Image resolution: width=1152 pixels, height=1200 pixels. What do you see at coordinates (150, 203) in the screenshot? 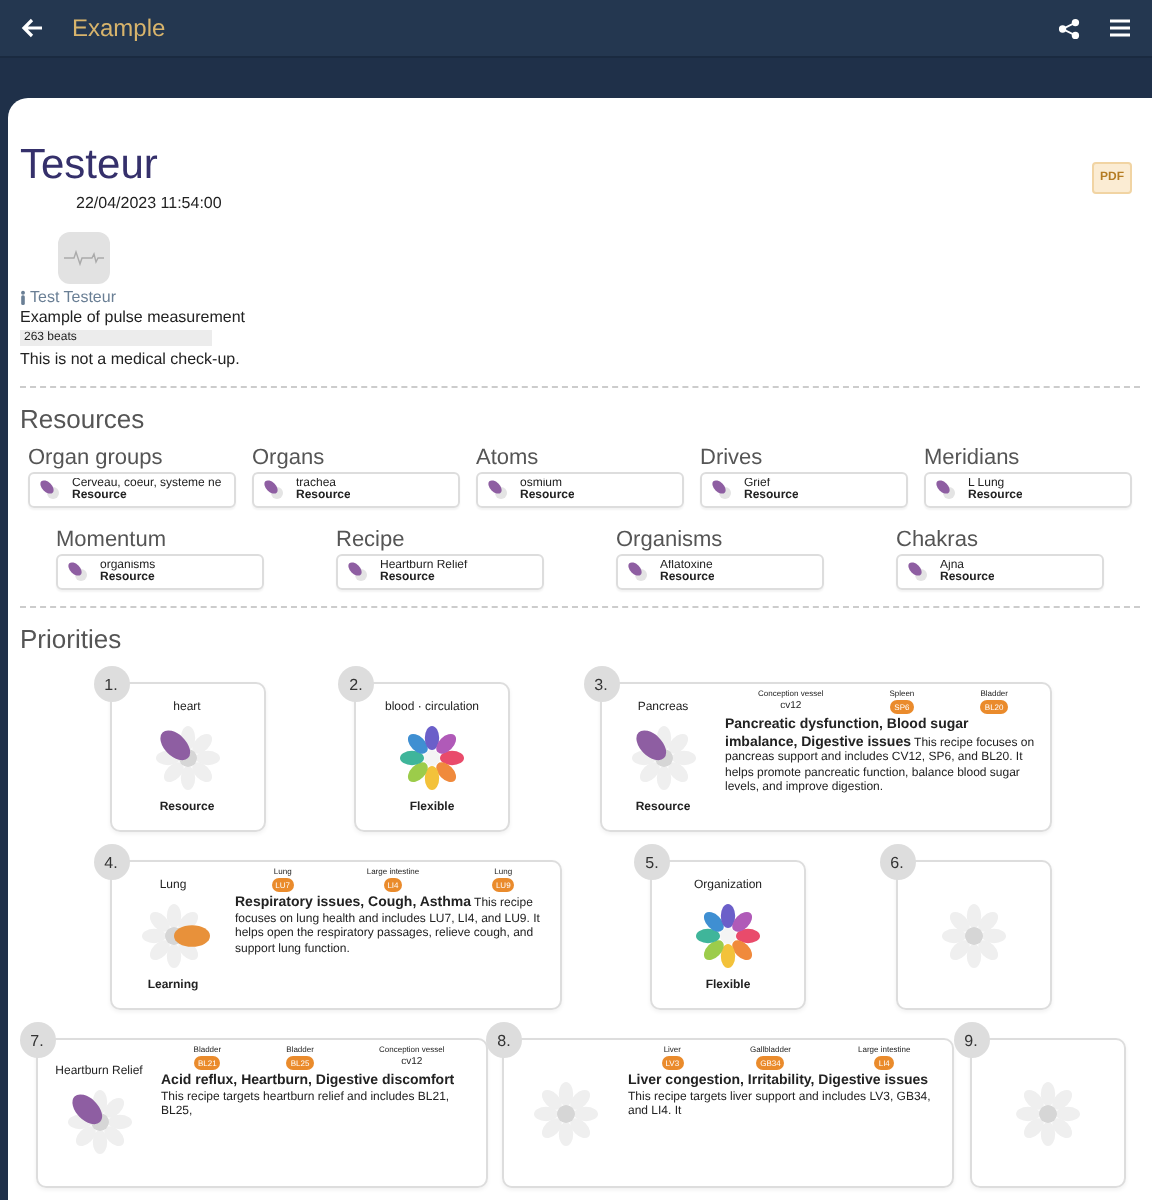
I see `report-date: 22/04/2023 11:54:00` at bounding box center [150, 203].